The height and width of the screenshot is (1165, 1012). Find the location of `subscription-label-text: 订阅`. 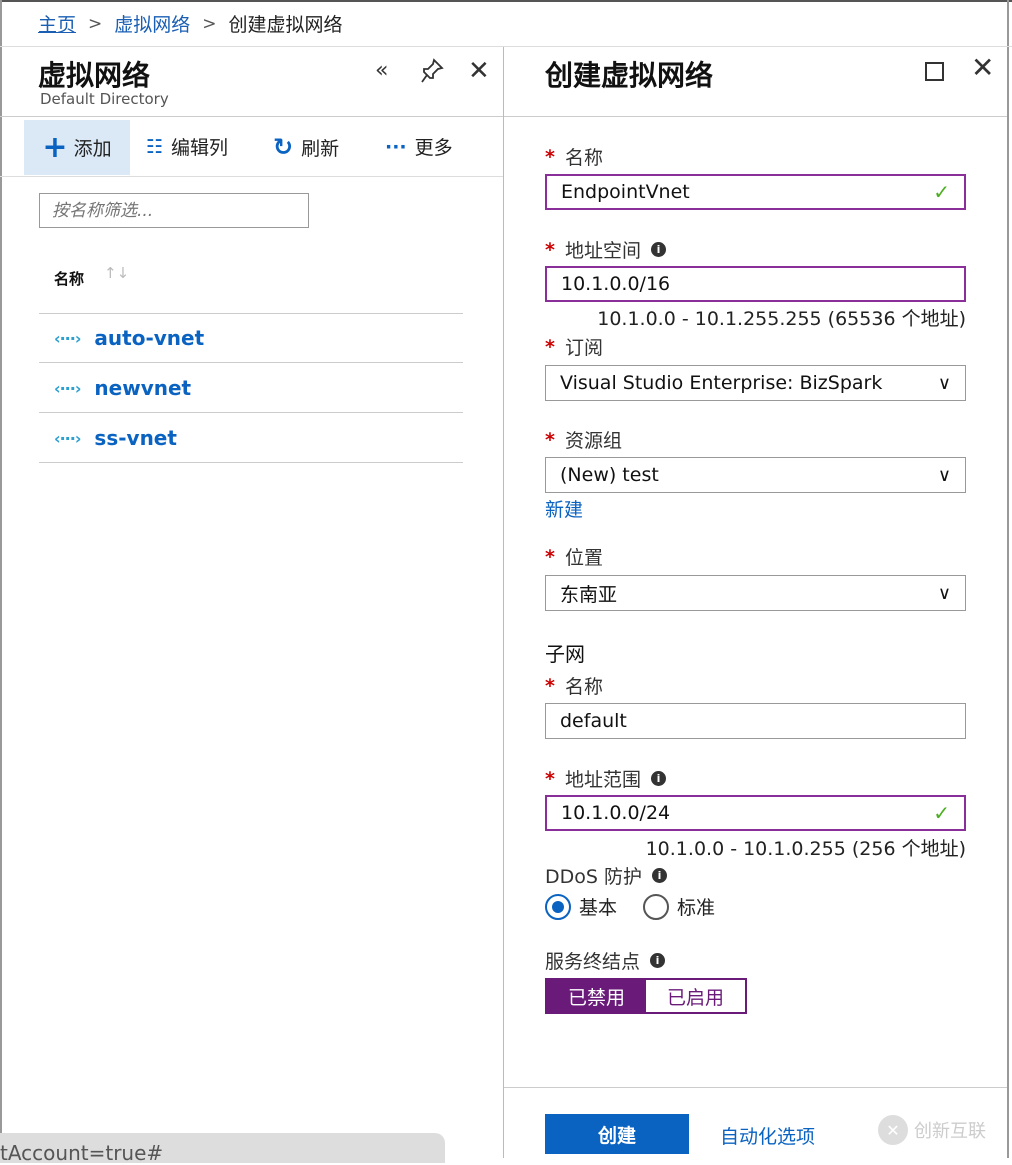

subscription-label-text: 订阅 is located at coordinates (583, 348).